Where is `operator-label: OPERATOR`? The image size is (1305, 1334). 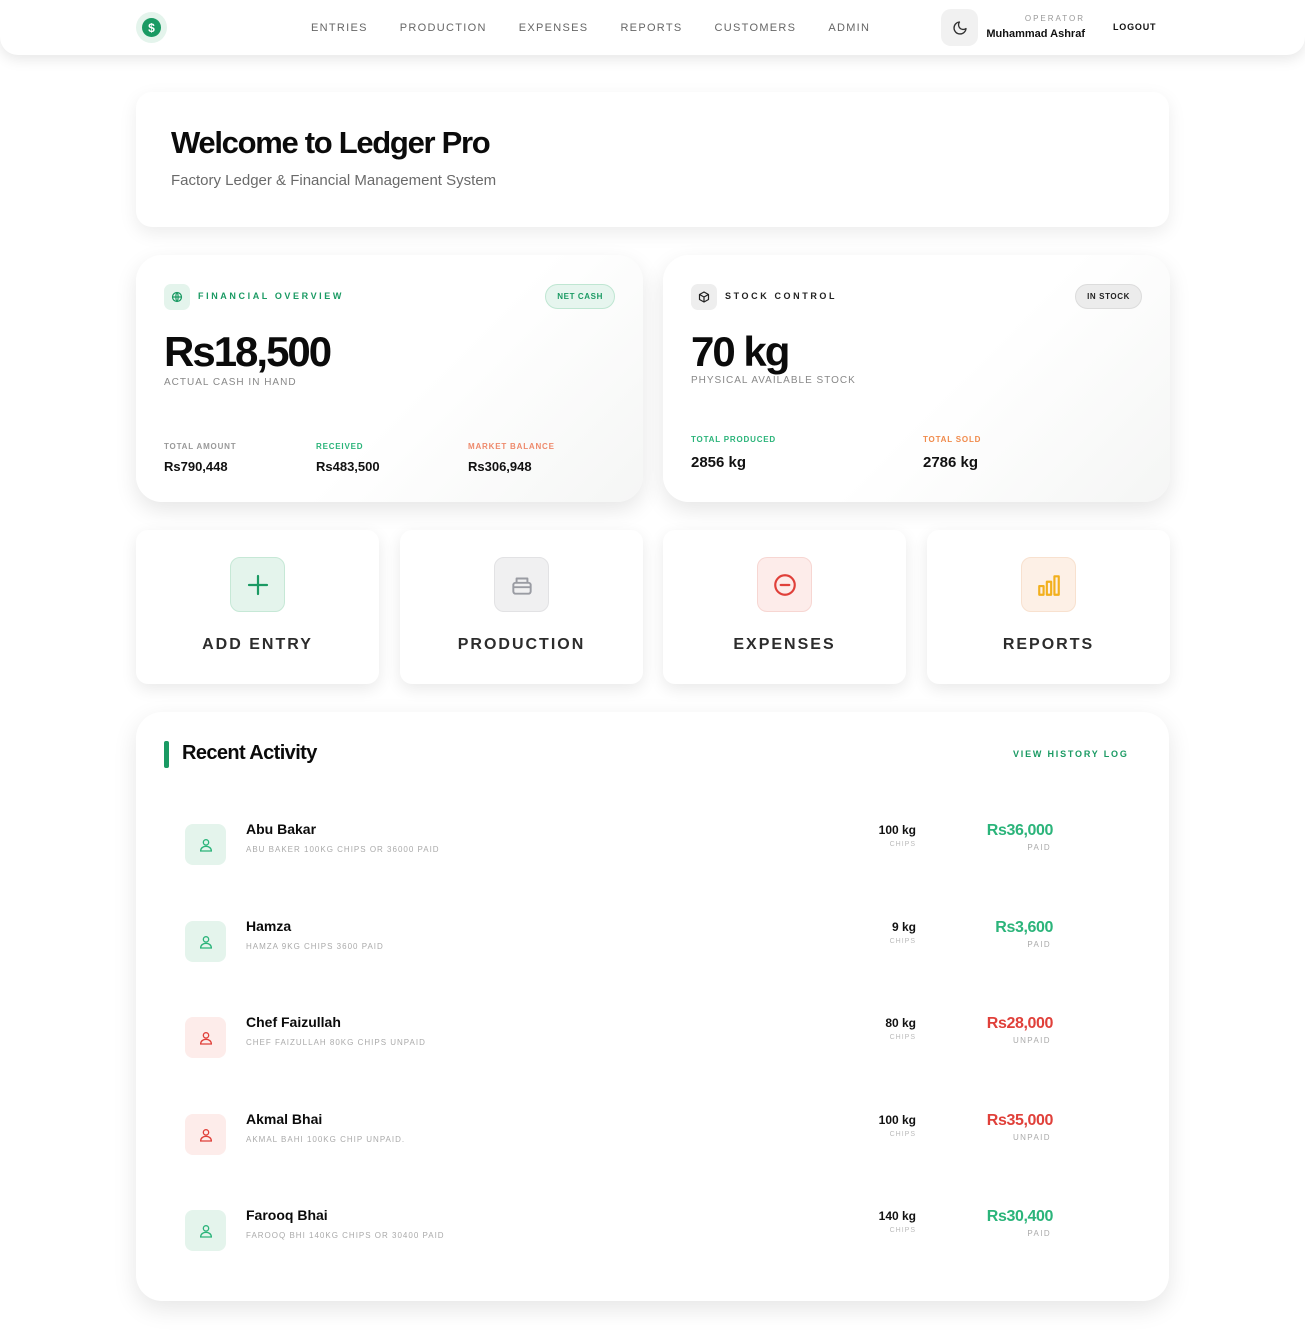 operator-label: OPERATOR is located at coordinates (1054, 18).